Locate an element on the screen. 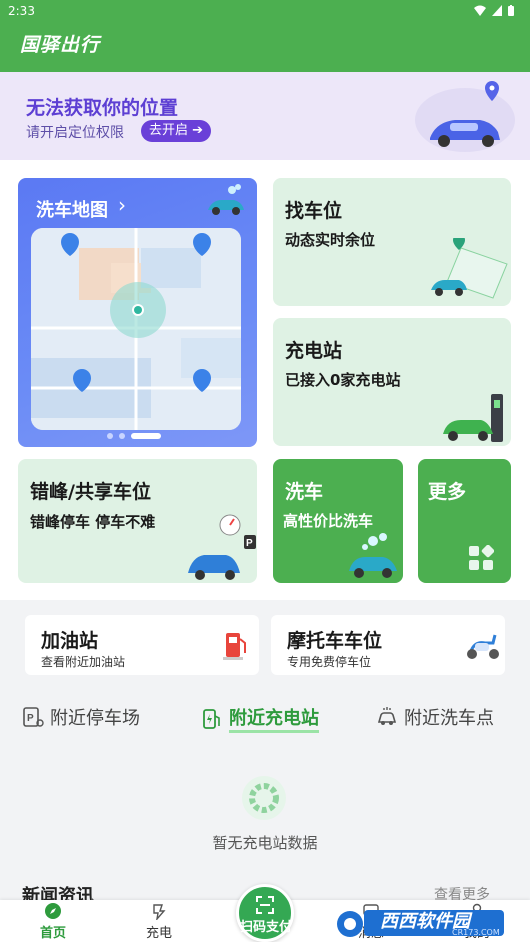 This screenshot has width=530, height=942. nav-charge: 充电 is located at coordinates (159, 921).